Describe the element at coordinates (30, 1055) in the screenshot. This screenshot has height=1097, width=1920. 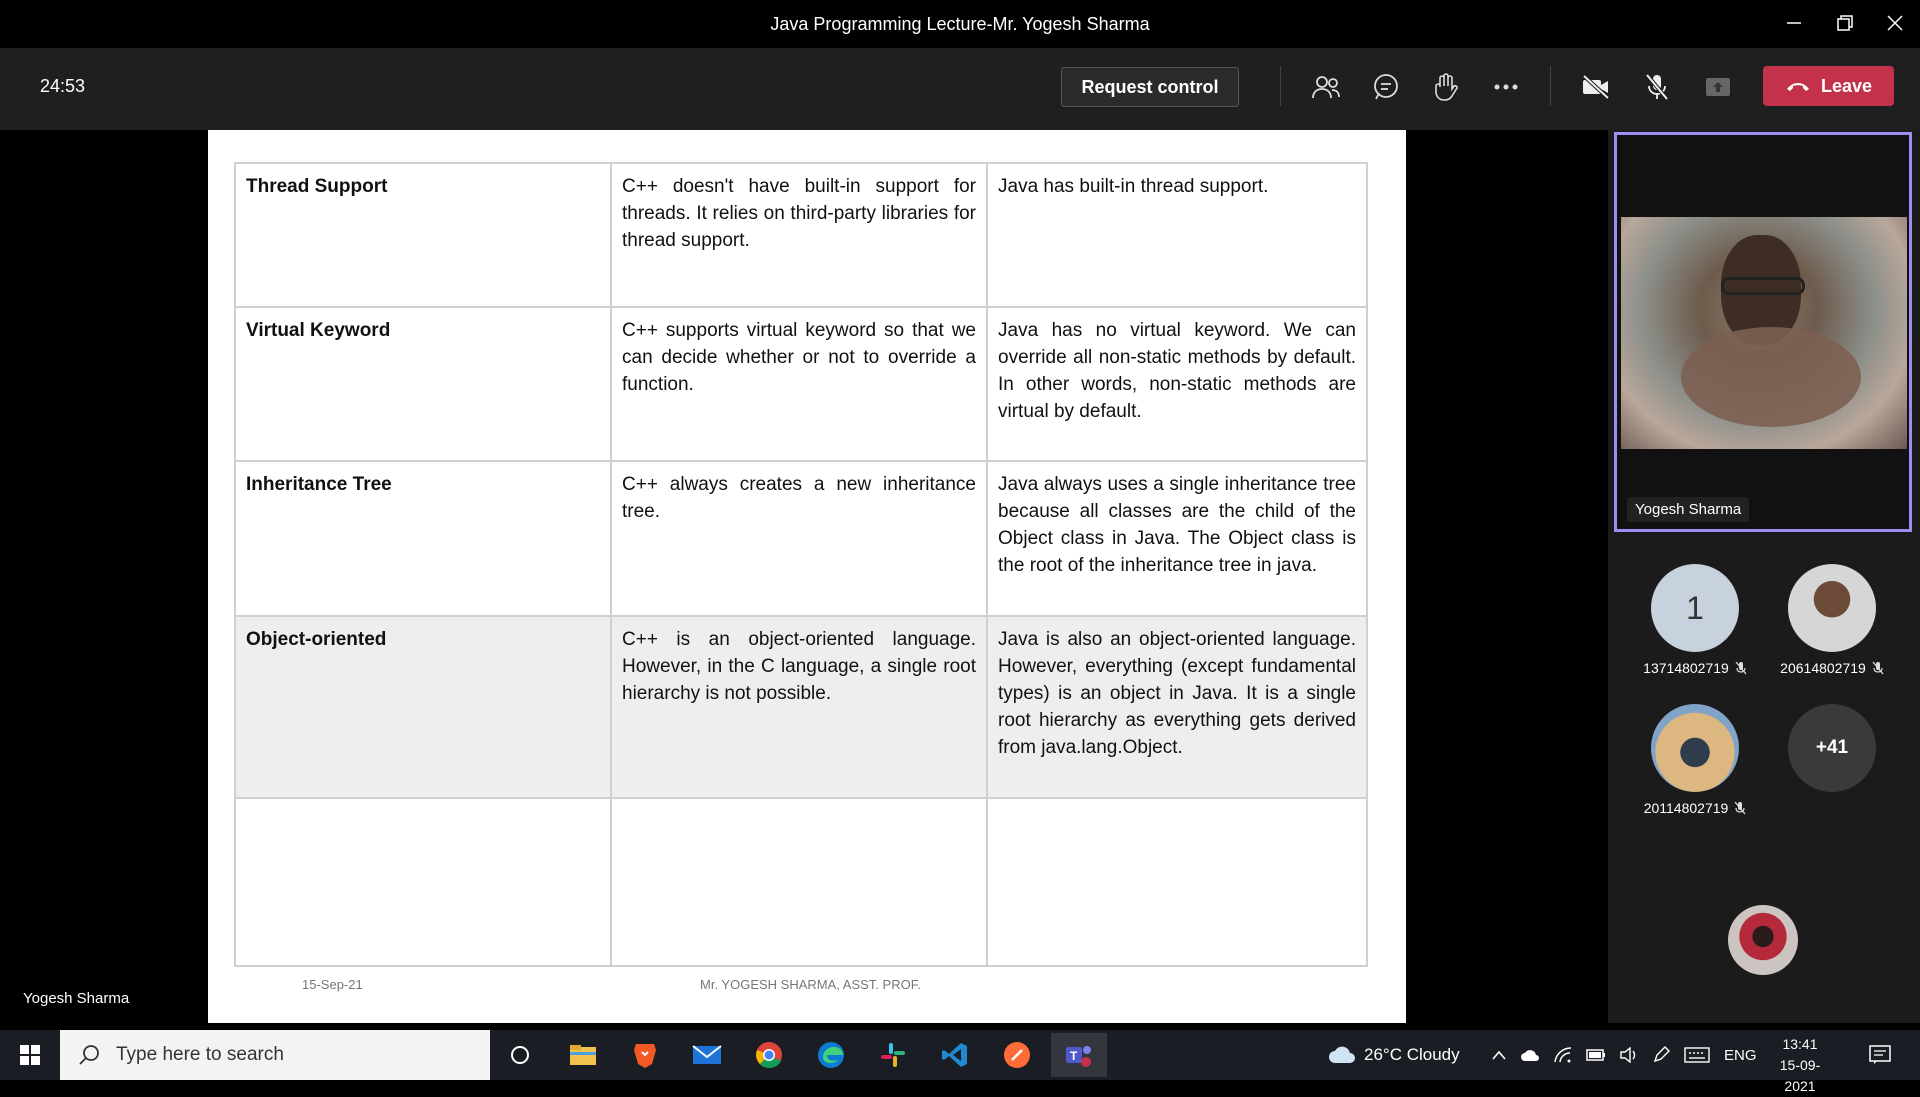
I see `start-icon` at that location.